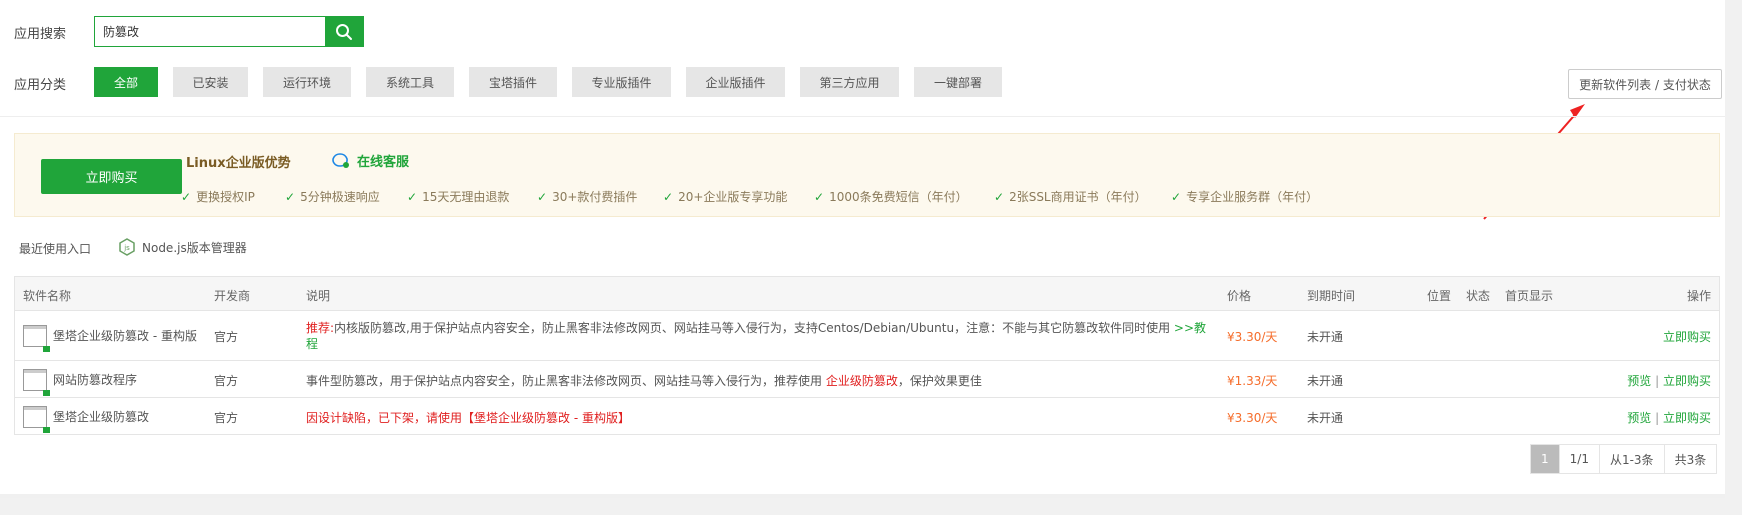  What do you see at coordinates (1439, 296) in the screenshot?
I see `column-header-location: 位置` at bounding box center [1439, 296].